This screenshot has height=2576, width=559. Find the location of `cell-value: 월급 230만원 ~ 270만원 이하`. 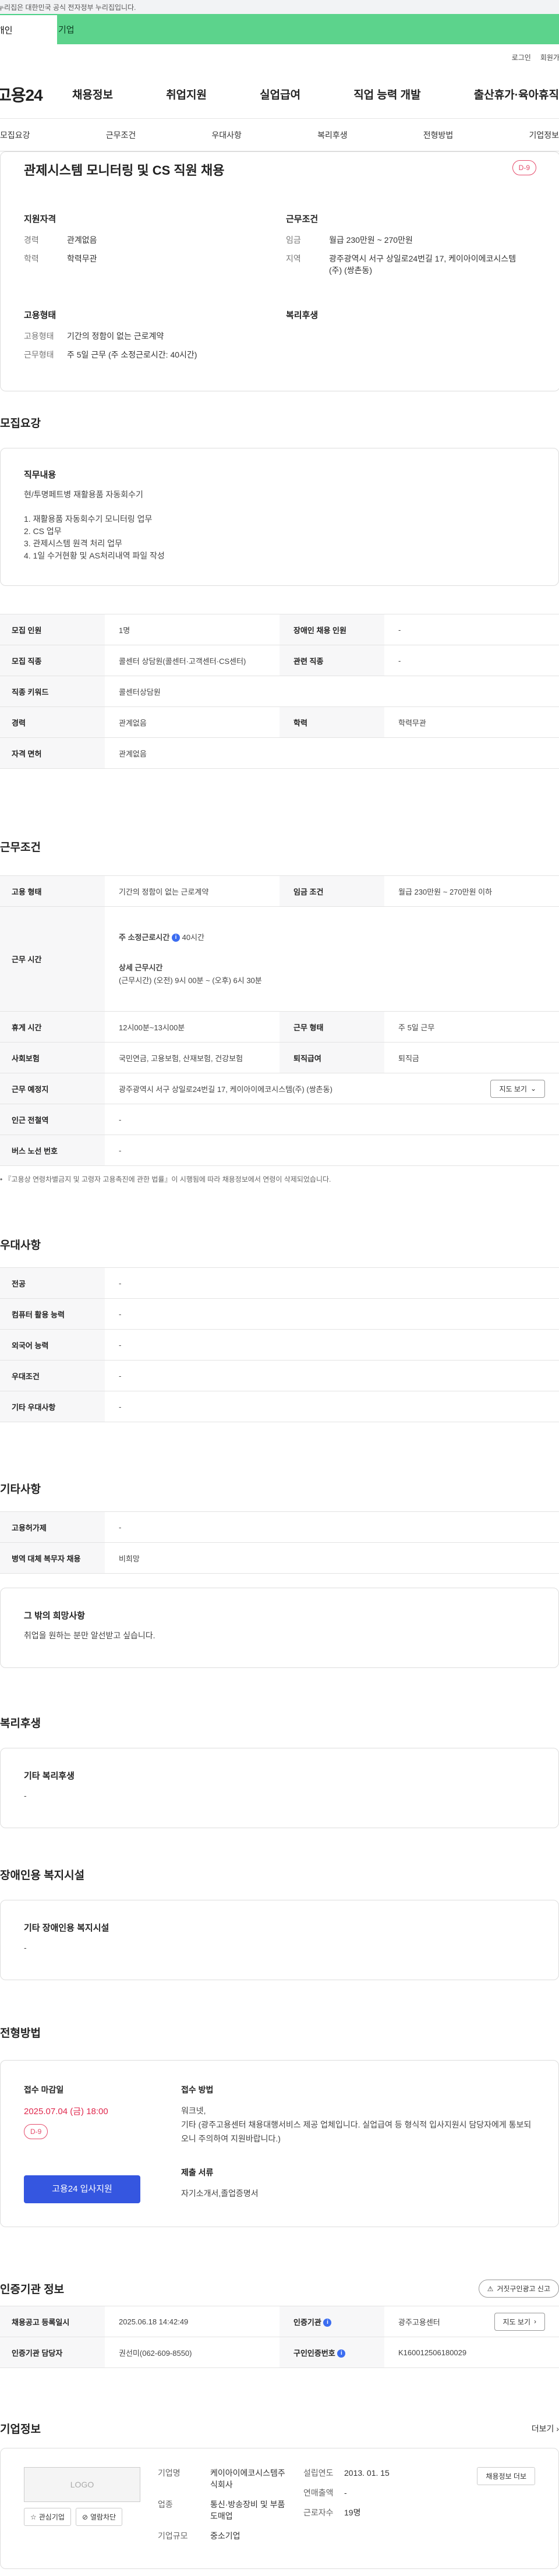

cell-value: 월급 230만원 ~ 270만원 이하 is located at coordinates (471, 891).